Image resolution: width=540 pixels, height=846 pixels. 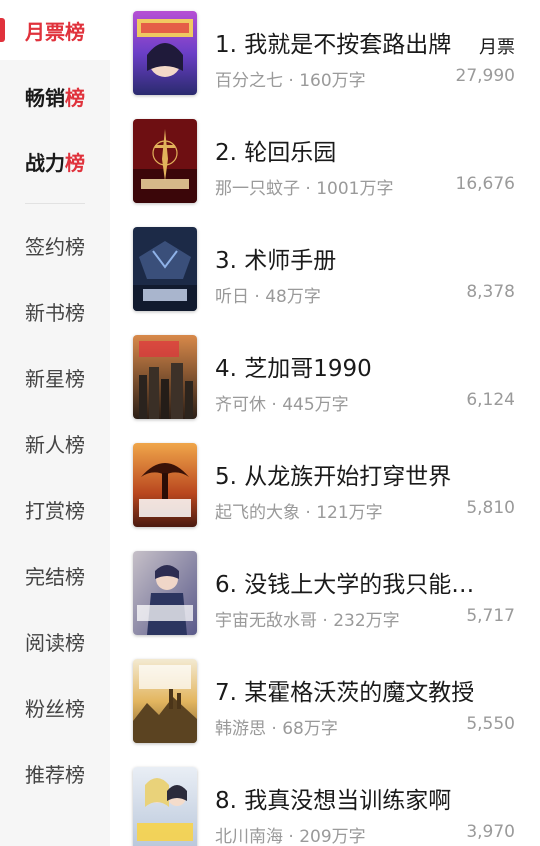 What do you see at coordinates (490, 400) in the screenshot?
I see `ticket-count: 6,124` at bounding box center [490, 400].